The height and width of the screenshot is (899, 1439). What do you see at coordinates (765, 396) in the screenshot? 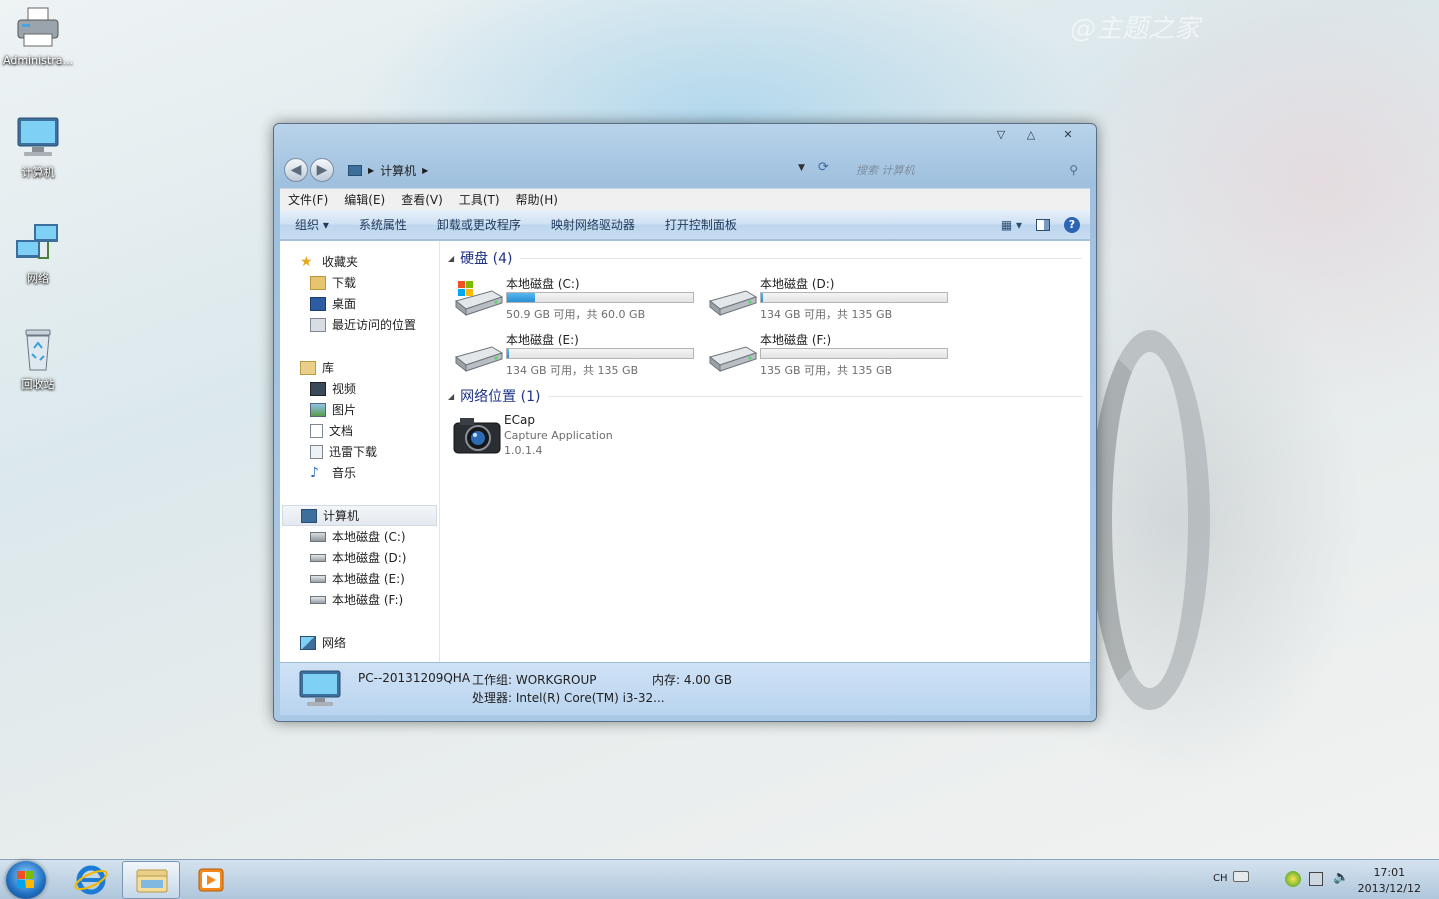
I see `group-header-network-locations: ◢ 网络位置 (1)` at bounding box center [765, 396].